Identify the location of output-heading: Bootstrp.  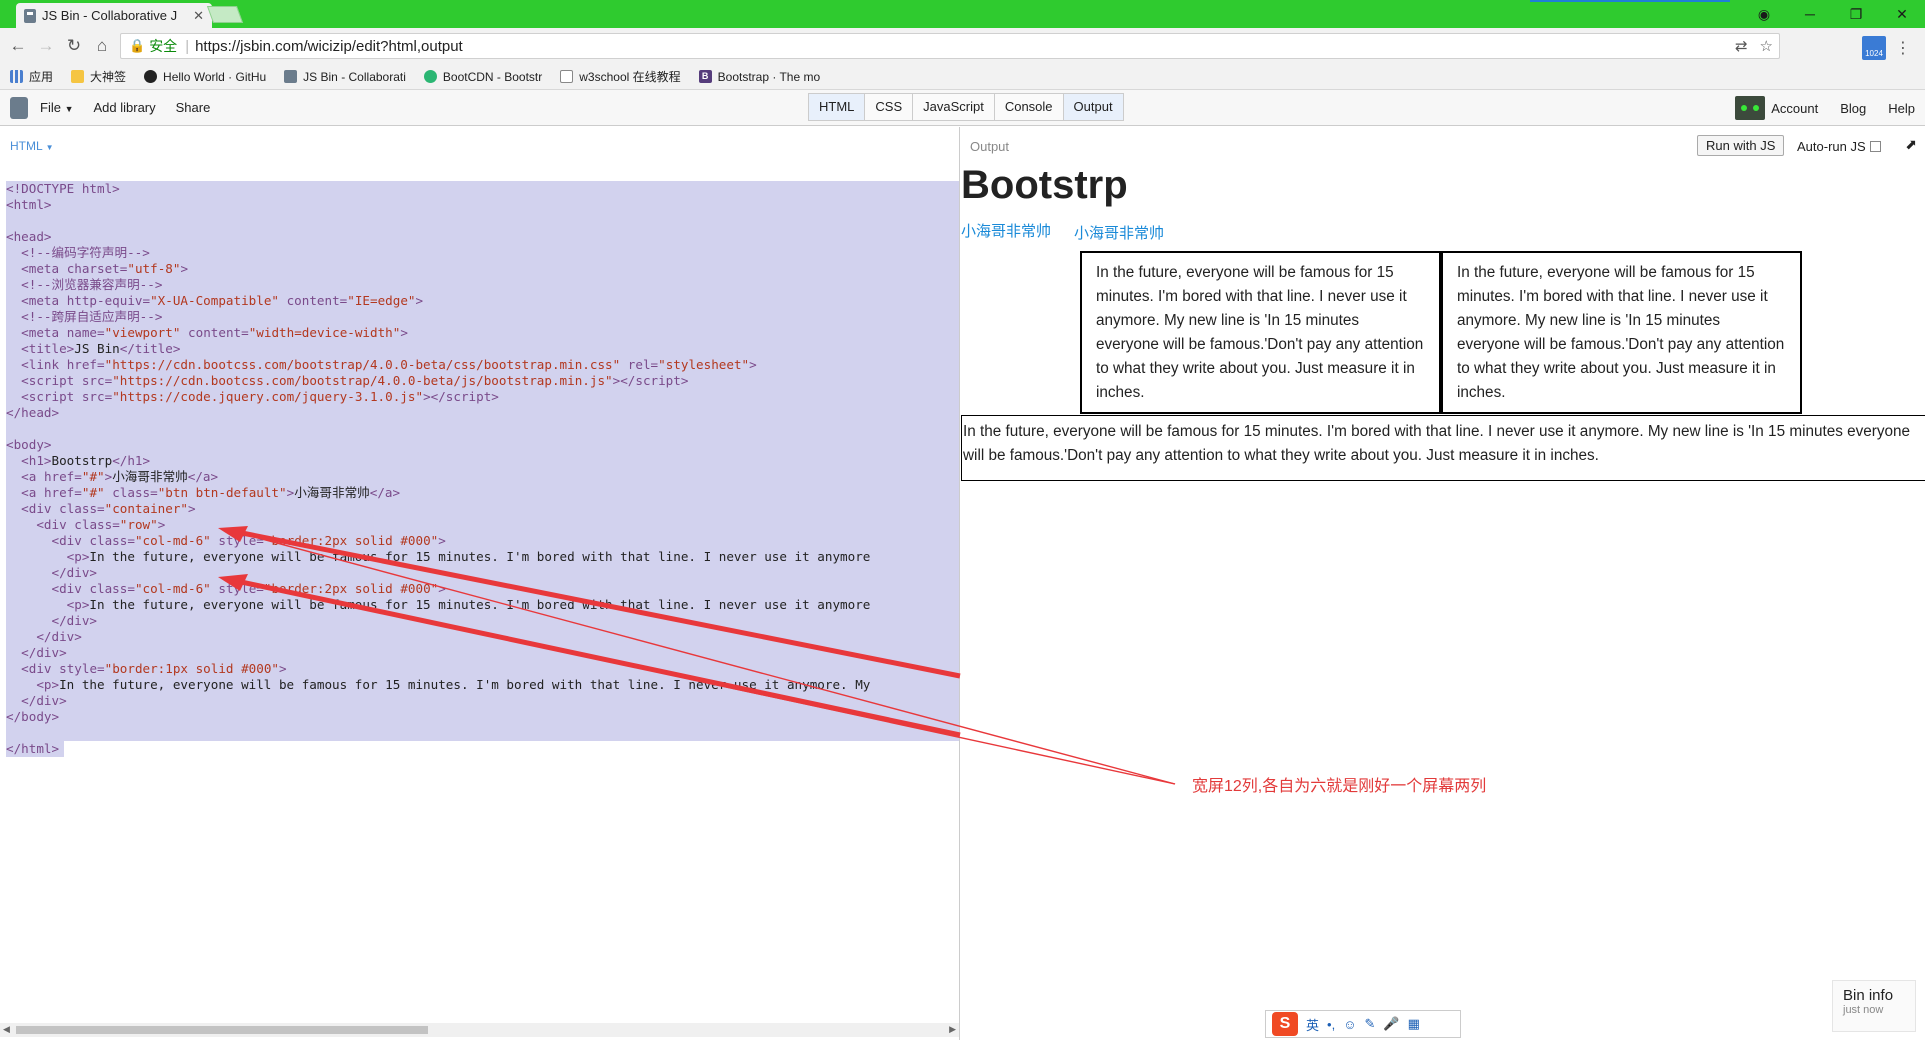
(1044, 185).